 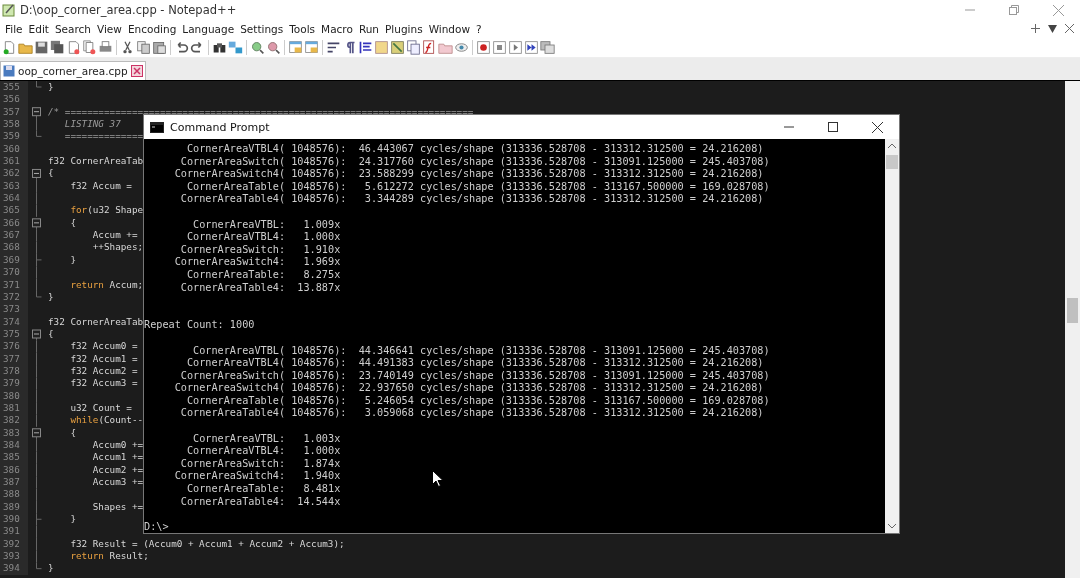 What do you see at coordinates (483, 47) in the screenshot?
I see `record-icon` at bounding box center [483, 47].